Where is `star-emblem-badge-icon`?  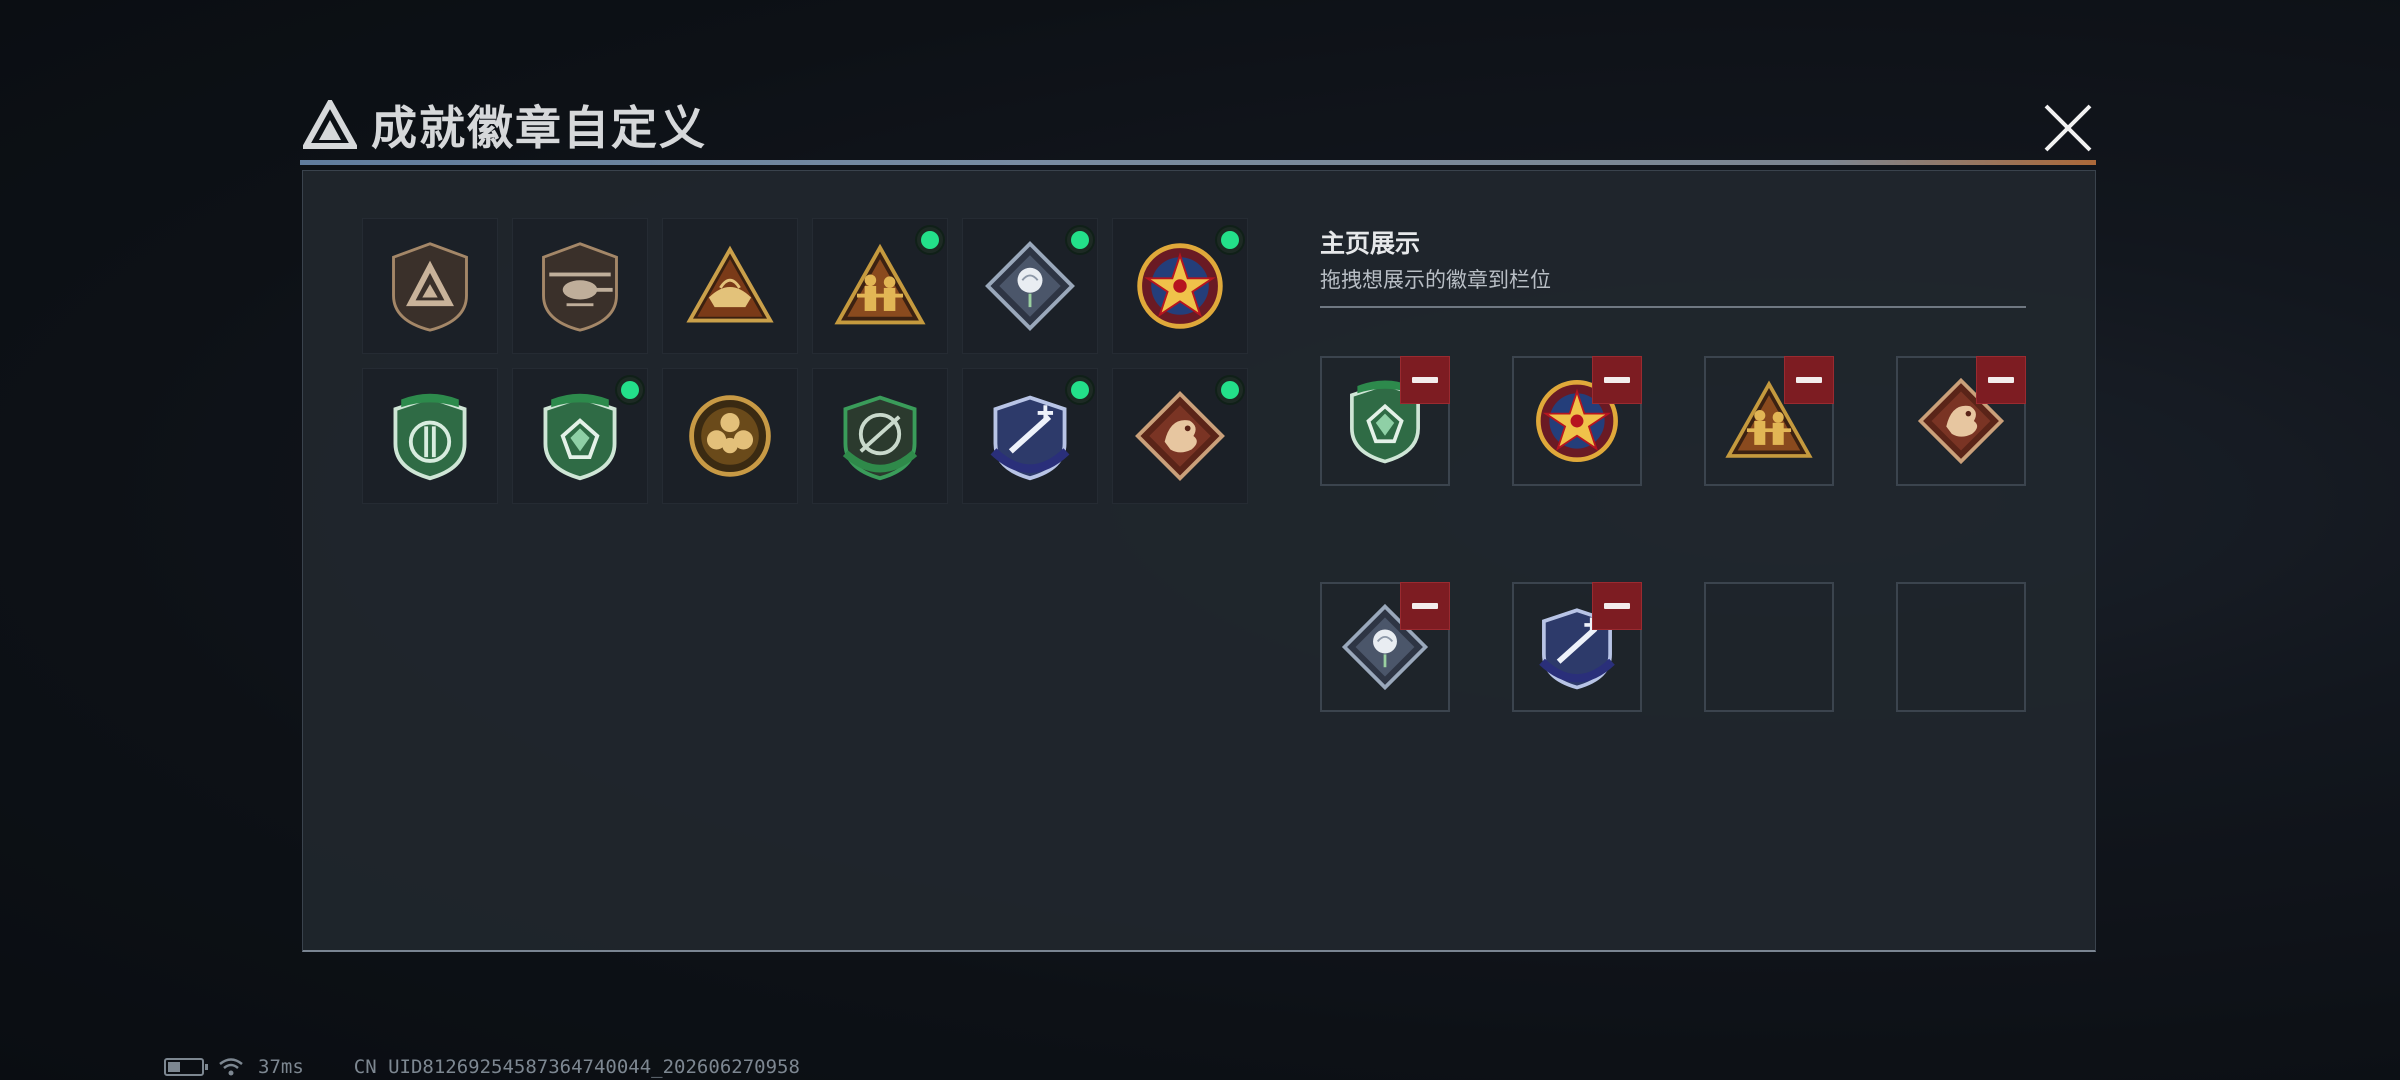 star-emblem-badge-icon is located at coordinates (1180, 286).